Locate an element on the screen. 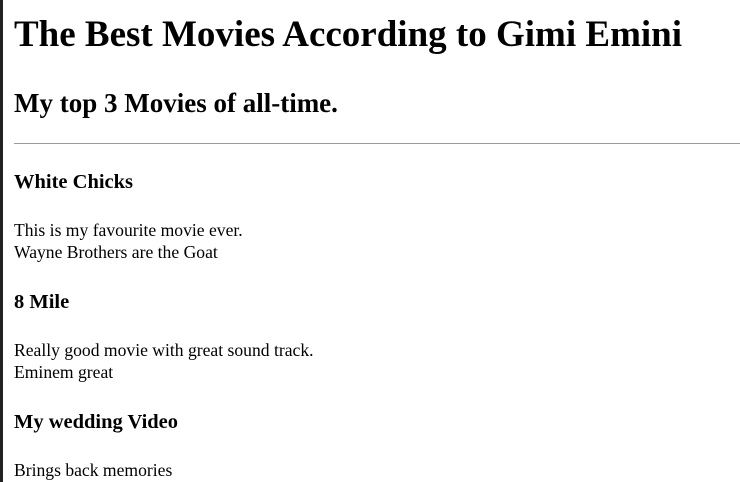 The height and width of the screenshot is (482, 740). movie-title: My wedding Video is located at coordinates (96, 422).